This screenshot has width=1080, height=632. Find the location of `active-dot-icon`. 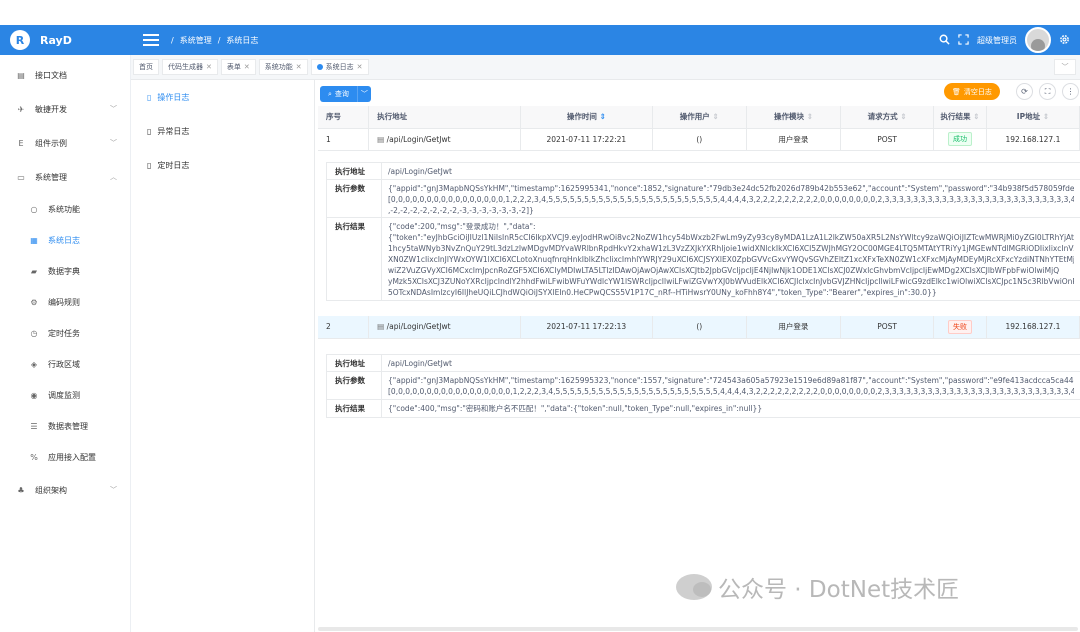

active-dot-icon is located at coordinates (319, 67).